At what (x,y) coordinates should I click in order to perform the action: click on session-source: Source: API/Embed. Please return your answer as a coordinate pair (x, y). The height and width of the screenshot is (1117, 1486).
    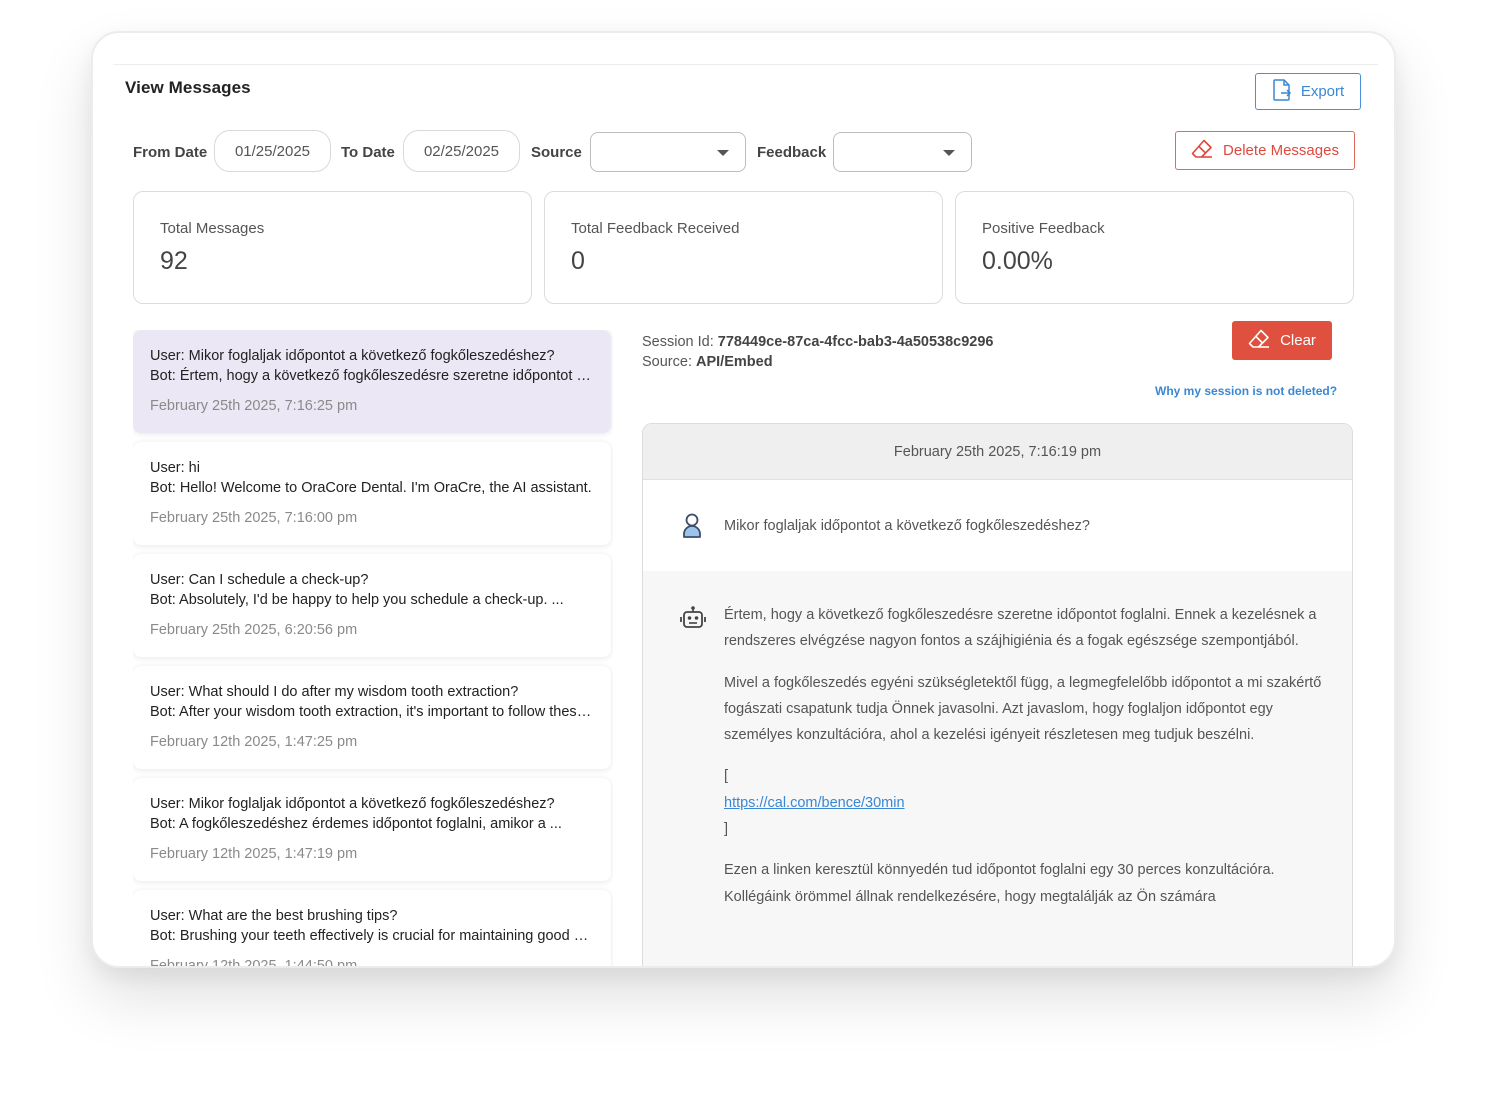
    Looking at the image, I should click on (707, 362).